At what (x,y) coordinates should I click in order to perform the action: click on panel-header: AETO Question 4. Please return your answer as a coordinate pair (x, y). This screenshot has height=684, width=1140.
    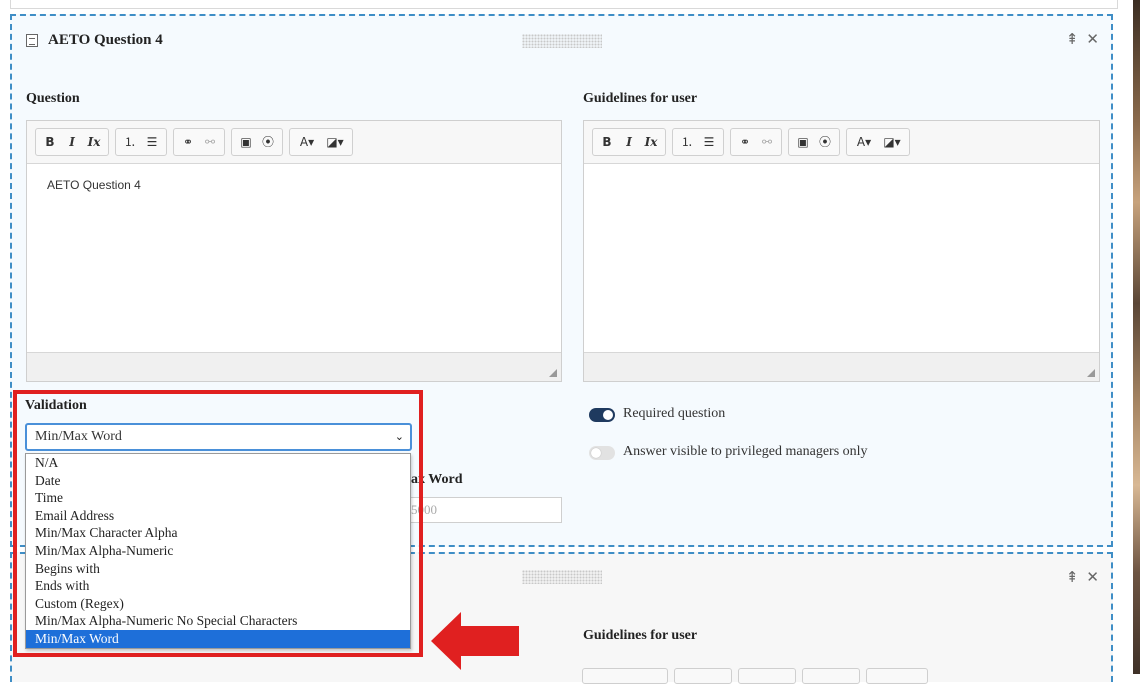
    Looking at the image, I should click on (94, 40).